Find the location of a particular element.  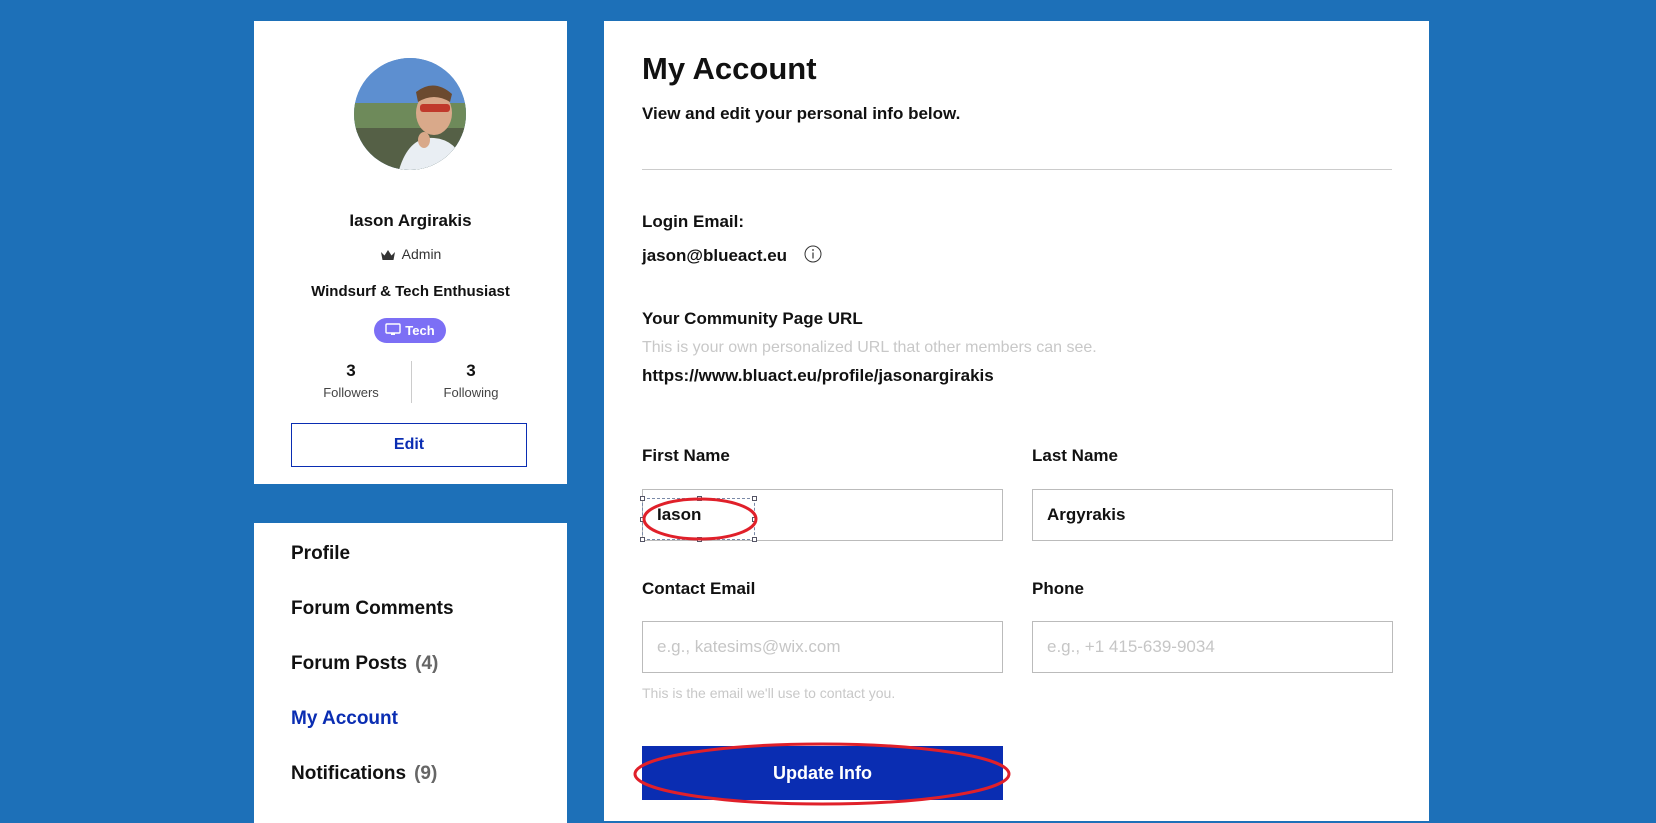

profile-name: Iason Argirakis is located at coordinates (410, 220).